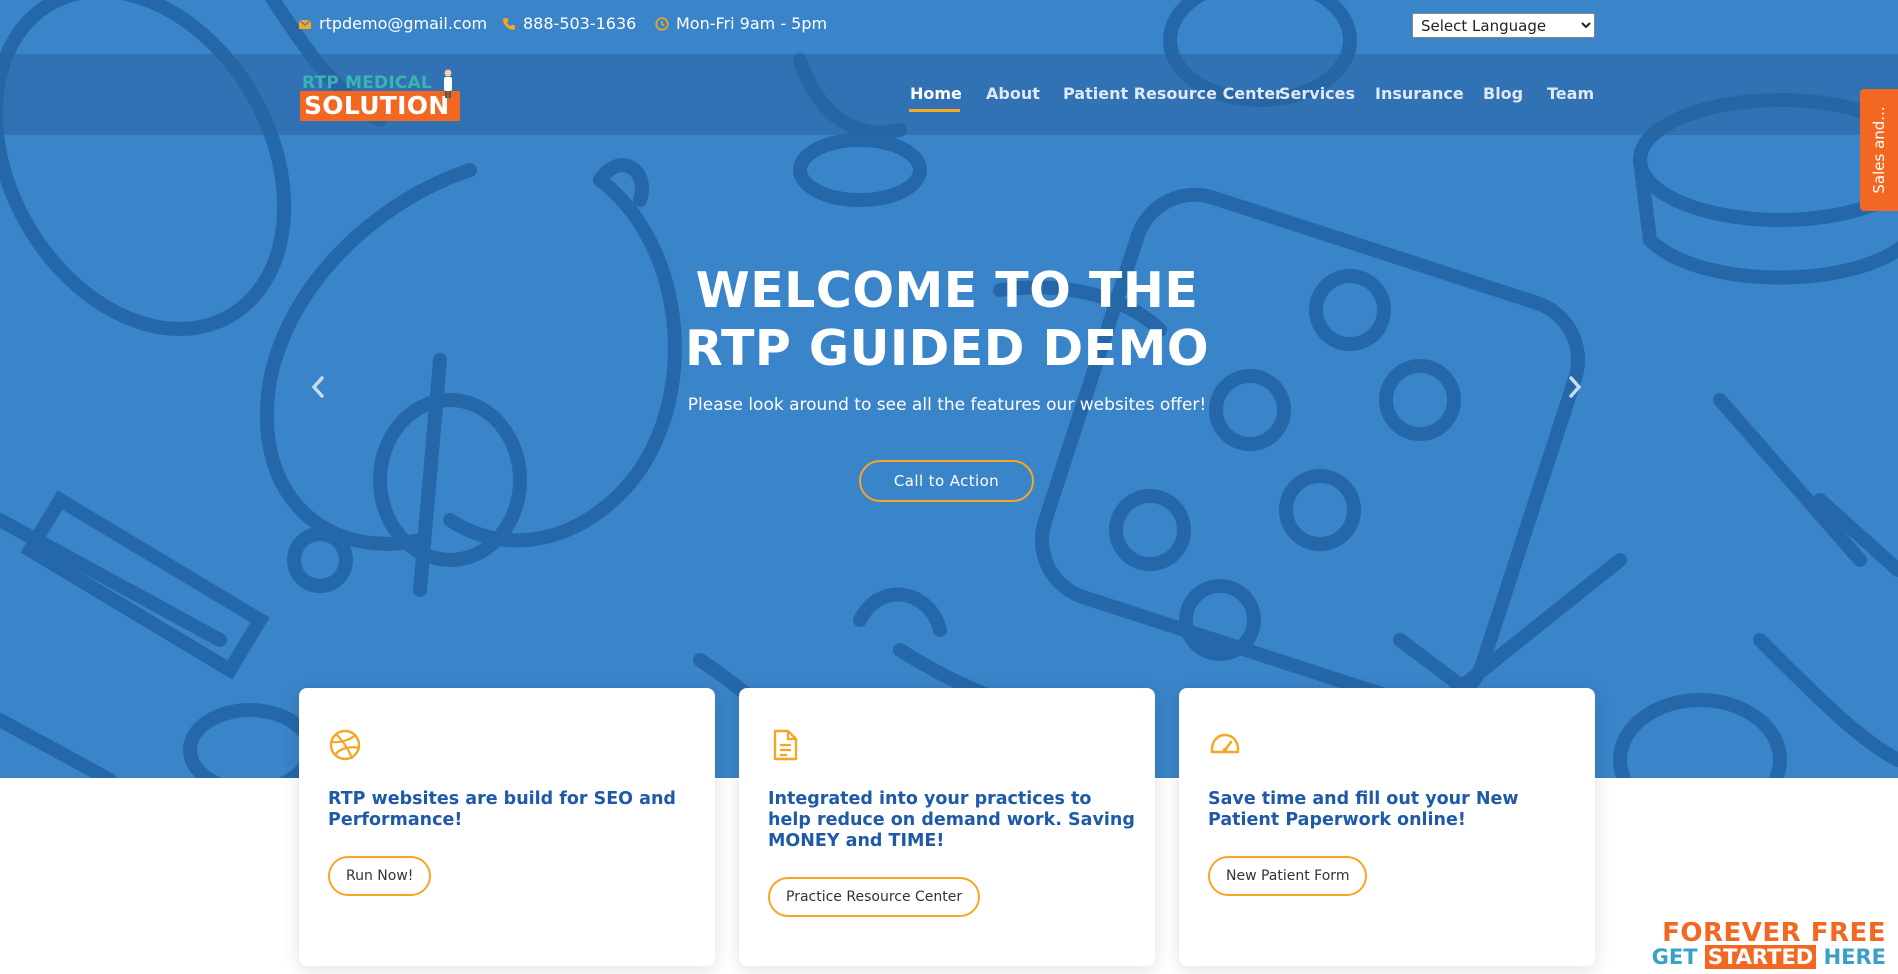 The height and width of the screenshot is (974, 1898). I want to click on nav-active-underline, so click(934, 110).